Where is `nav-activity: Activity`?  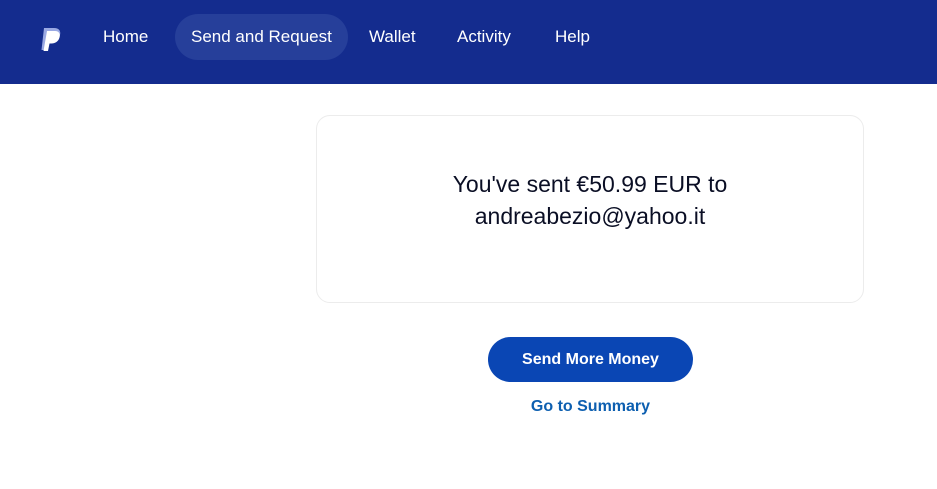
nav-activity: Activity is located at coordinates (484, 37).